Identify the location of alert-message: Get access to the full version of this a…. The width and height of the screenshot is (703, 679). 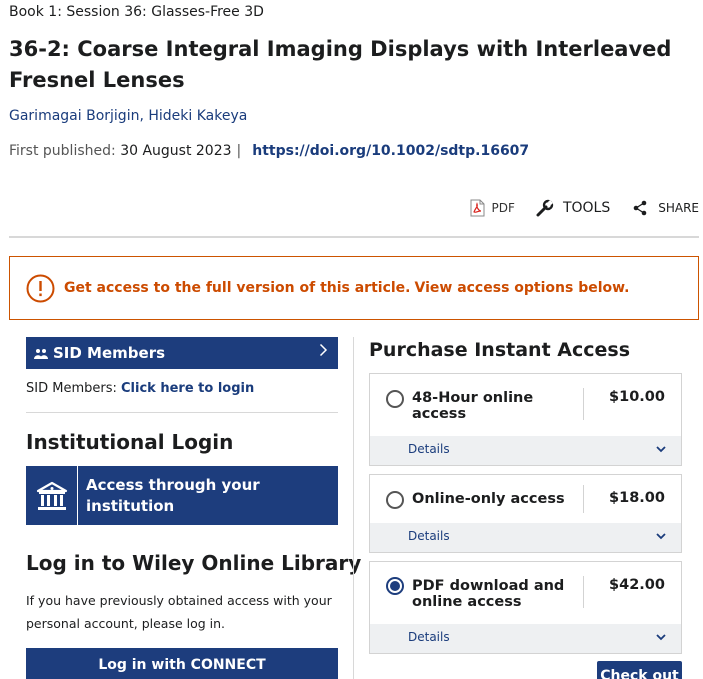
(237, 288).